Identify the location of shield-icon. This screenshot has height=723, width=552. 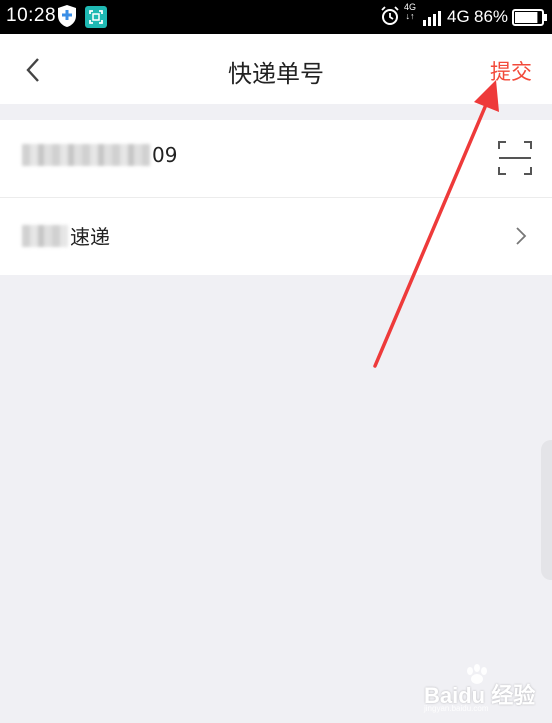
(67, 18).